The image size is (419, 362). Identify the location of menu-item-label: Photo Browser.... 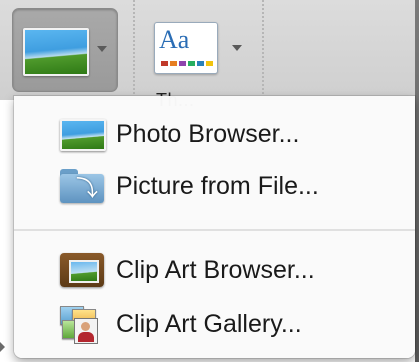
(208, 133).